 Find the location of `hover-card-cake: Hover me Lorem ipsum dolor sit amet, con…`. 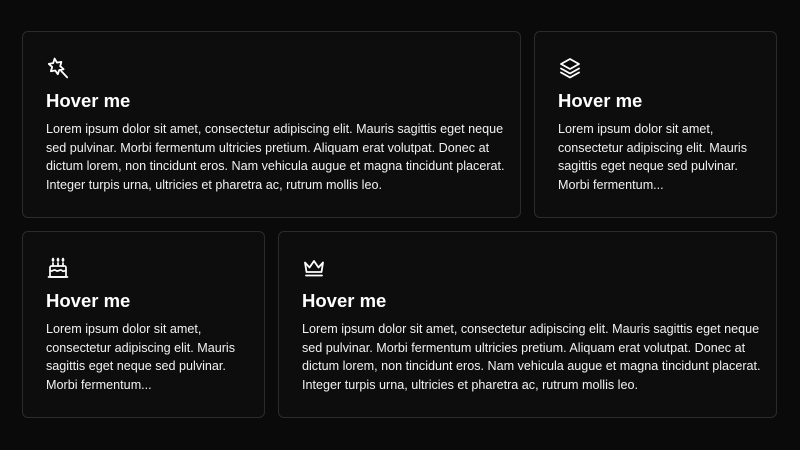

hover-card-cake: Hover me Lorem ipsum dolor sit amet, con… is located at coordinates (143, 324).